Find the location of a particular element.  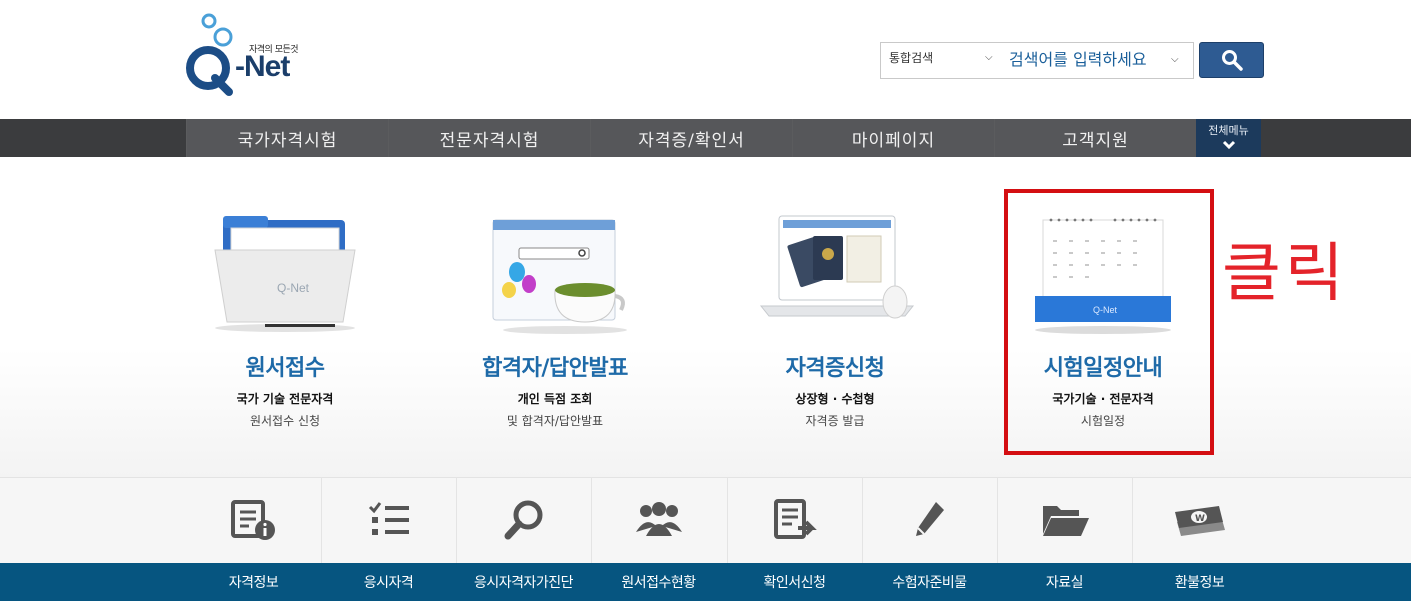

card-title: 합격자/답안발표 is located at coordinates (555, 368).